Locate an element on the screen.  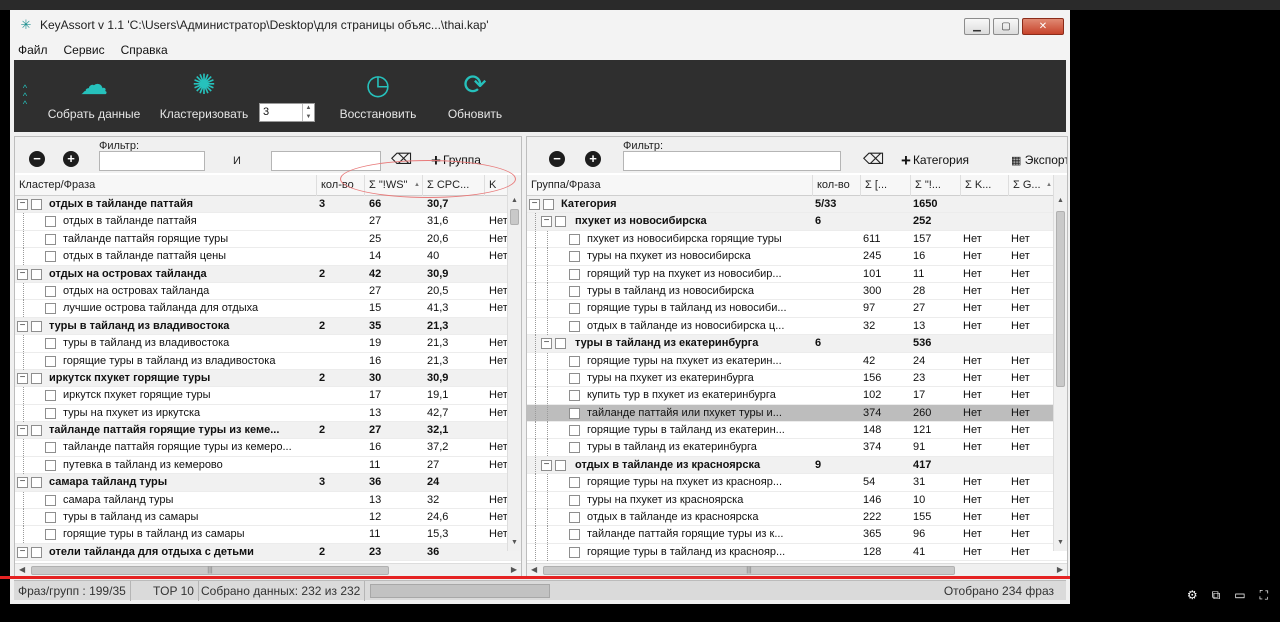
minimize-button: ▁ is located at coordinates (977, 26).